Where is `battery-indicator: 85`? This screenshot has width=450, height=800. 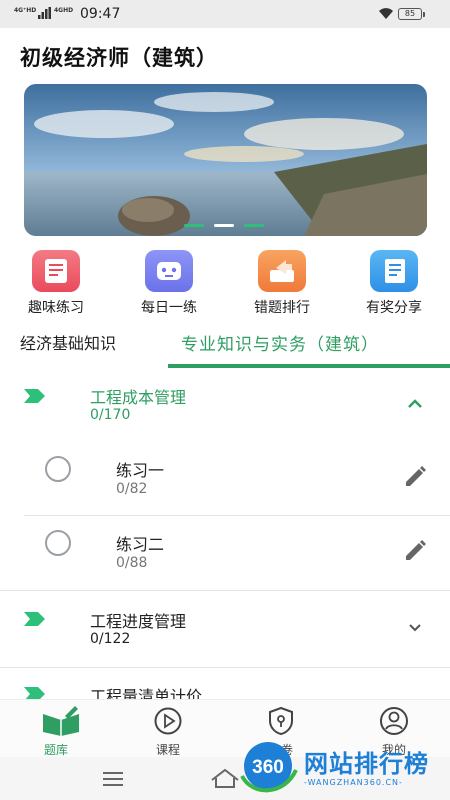
battery-indicator: 85 is located at coordinates (411, 14).